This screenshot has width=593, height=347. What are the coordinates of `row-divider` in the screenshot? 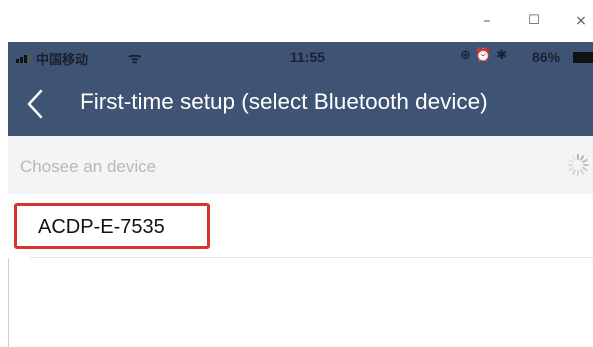 It's located at (311, 257).